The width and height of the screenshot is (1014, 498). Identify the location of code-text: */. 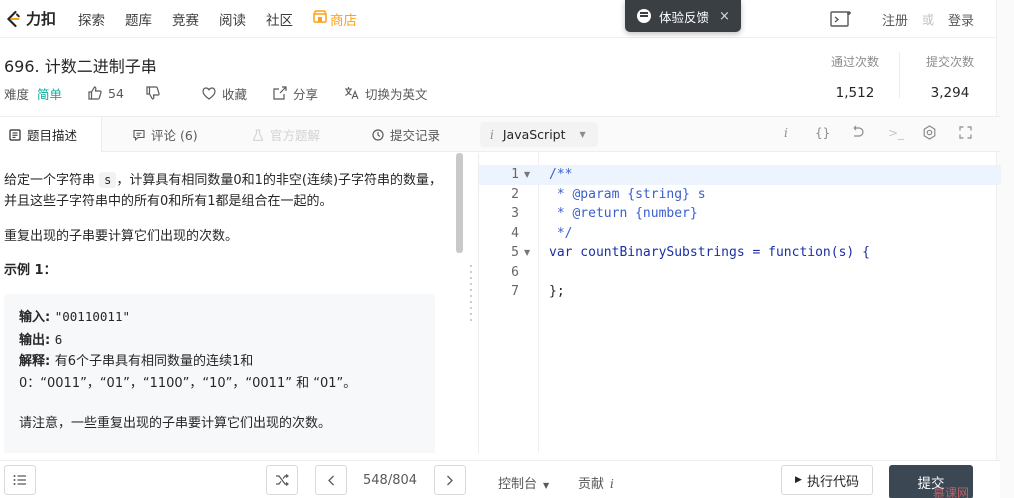
(561, 233).